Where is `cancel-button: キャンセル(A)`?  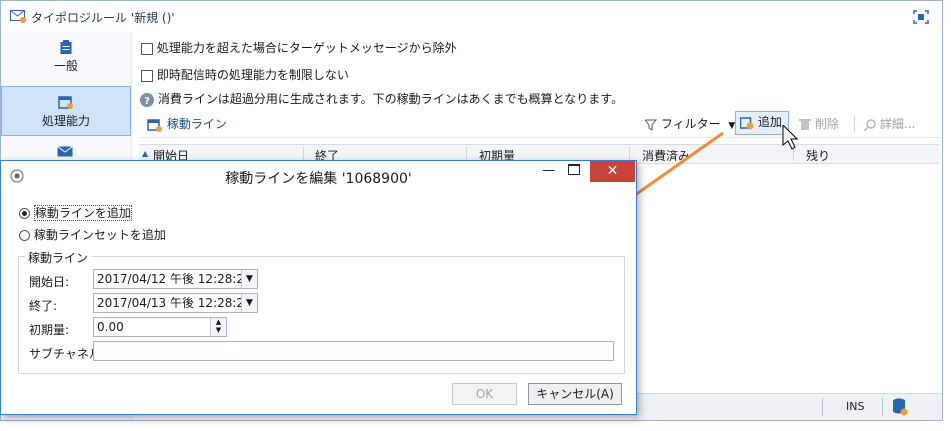
cancel-button: キャンセル(A) is located at coordinates (575, 394).